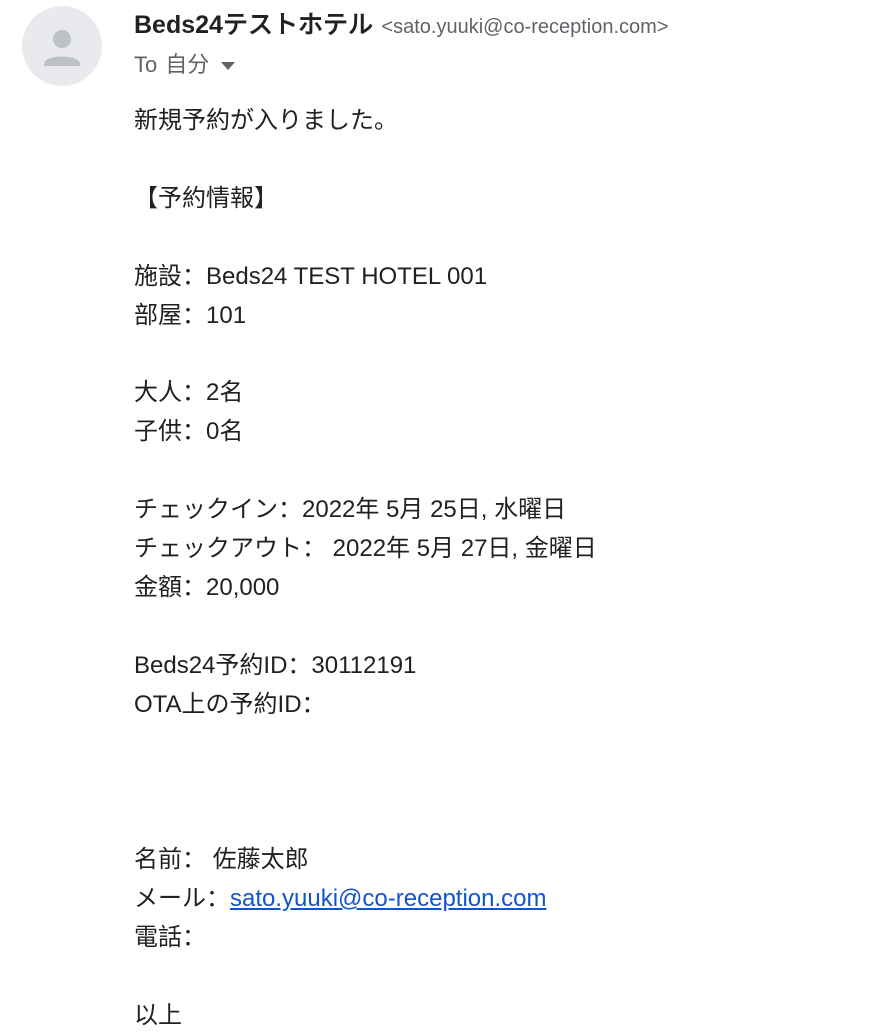 The height and width of the screenshot is (1036, 872). I want to click on to-label: To, so click(146, 64).